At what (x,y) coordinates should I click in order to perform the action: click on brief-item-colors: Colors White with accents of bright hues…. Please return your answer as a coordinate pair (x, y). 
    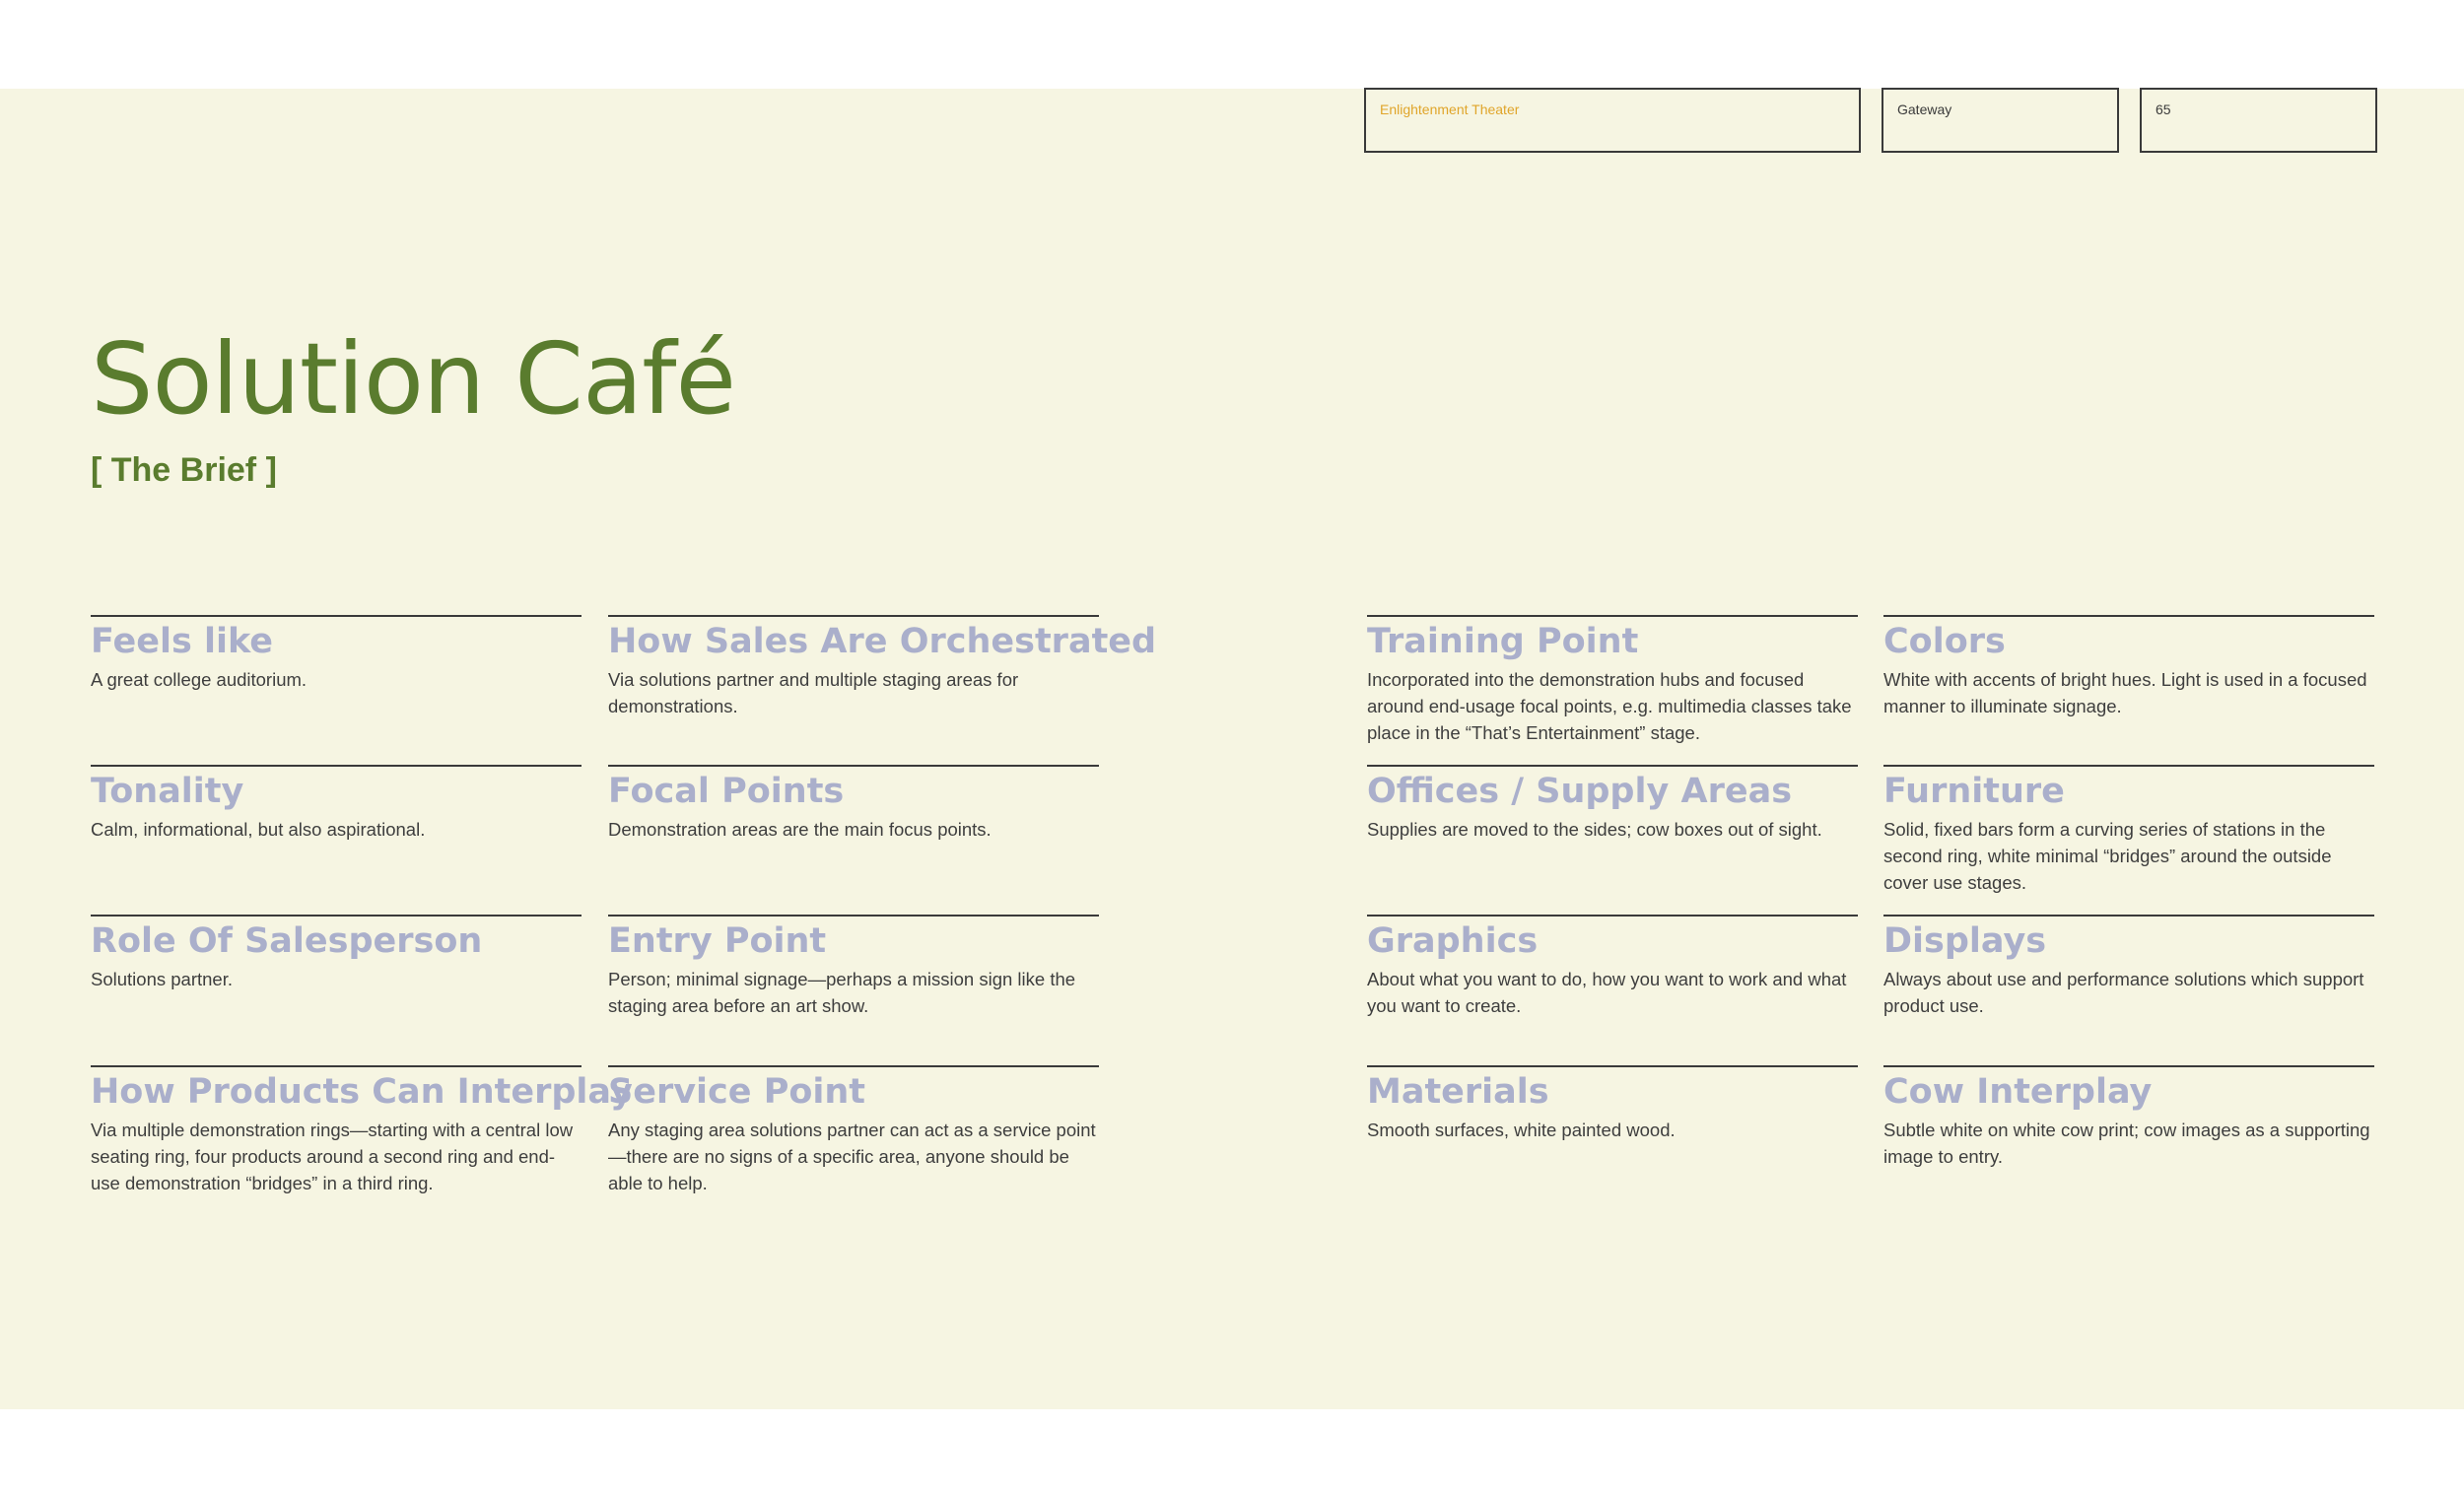
    Looking at the image, I should click on (2128, 667).